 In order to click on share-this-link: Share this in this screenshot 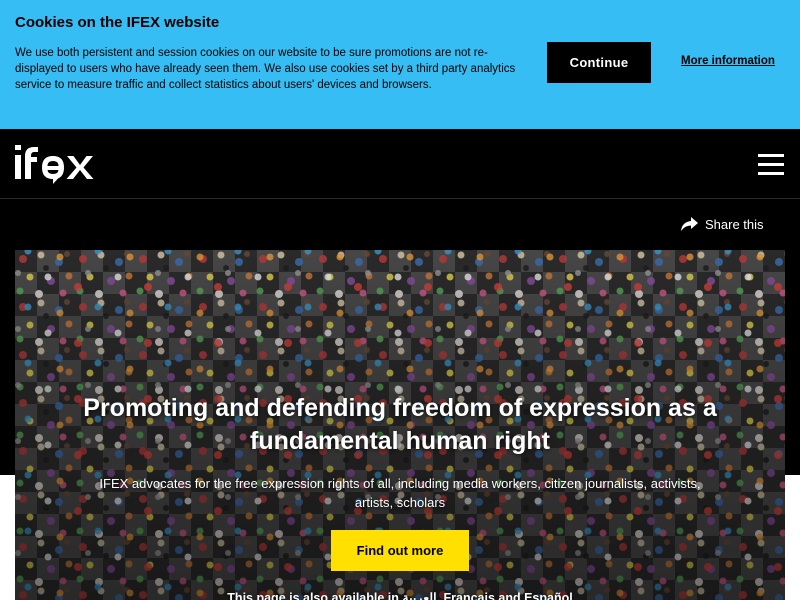, I will do `click(722, 224)`.